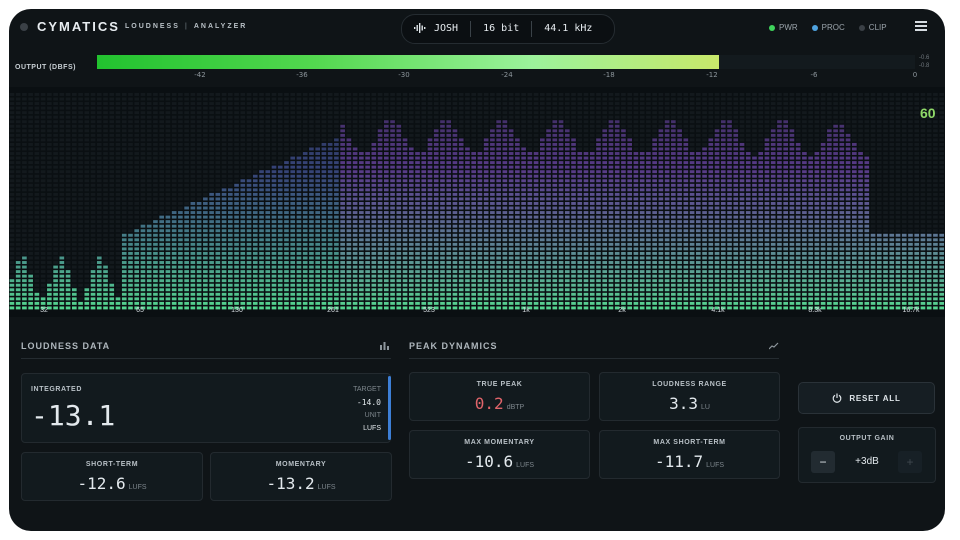  I want to click on spectrum-readout: 60, so click(928, 113).